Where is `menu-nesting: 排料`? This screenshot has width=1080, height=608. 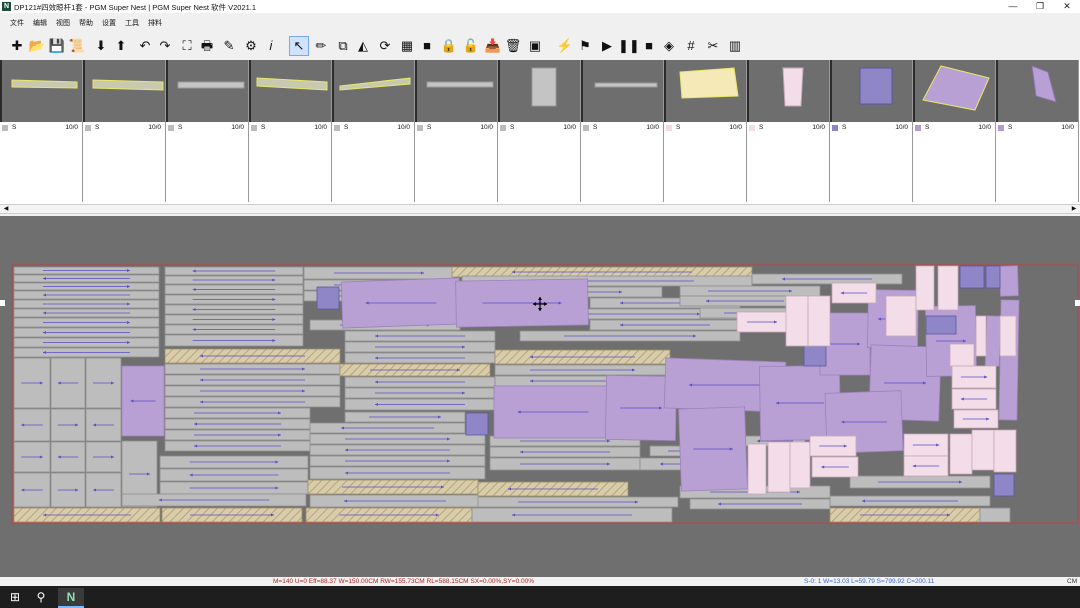
menu-nesting: 排料 is located at coordinates (155, 23).